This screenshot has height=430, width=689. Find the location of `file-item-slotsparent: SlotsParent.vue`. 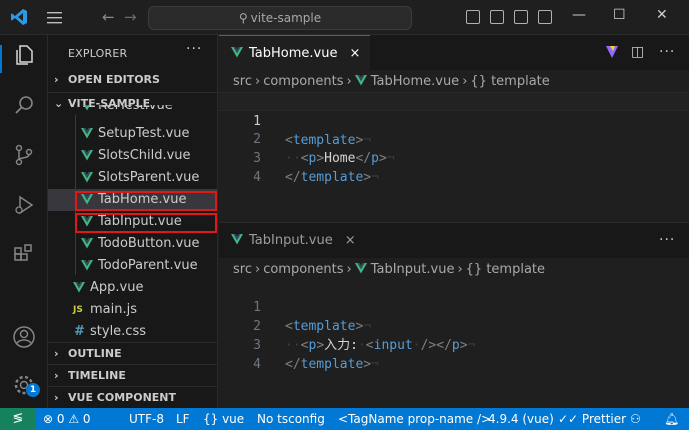

file-item-slotsparent: SlotsParent.vue is located at coordinates (132, 178).